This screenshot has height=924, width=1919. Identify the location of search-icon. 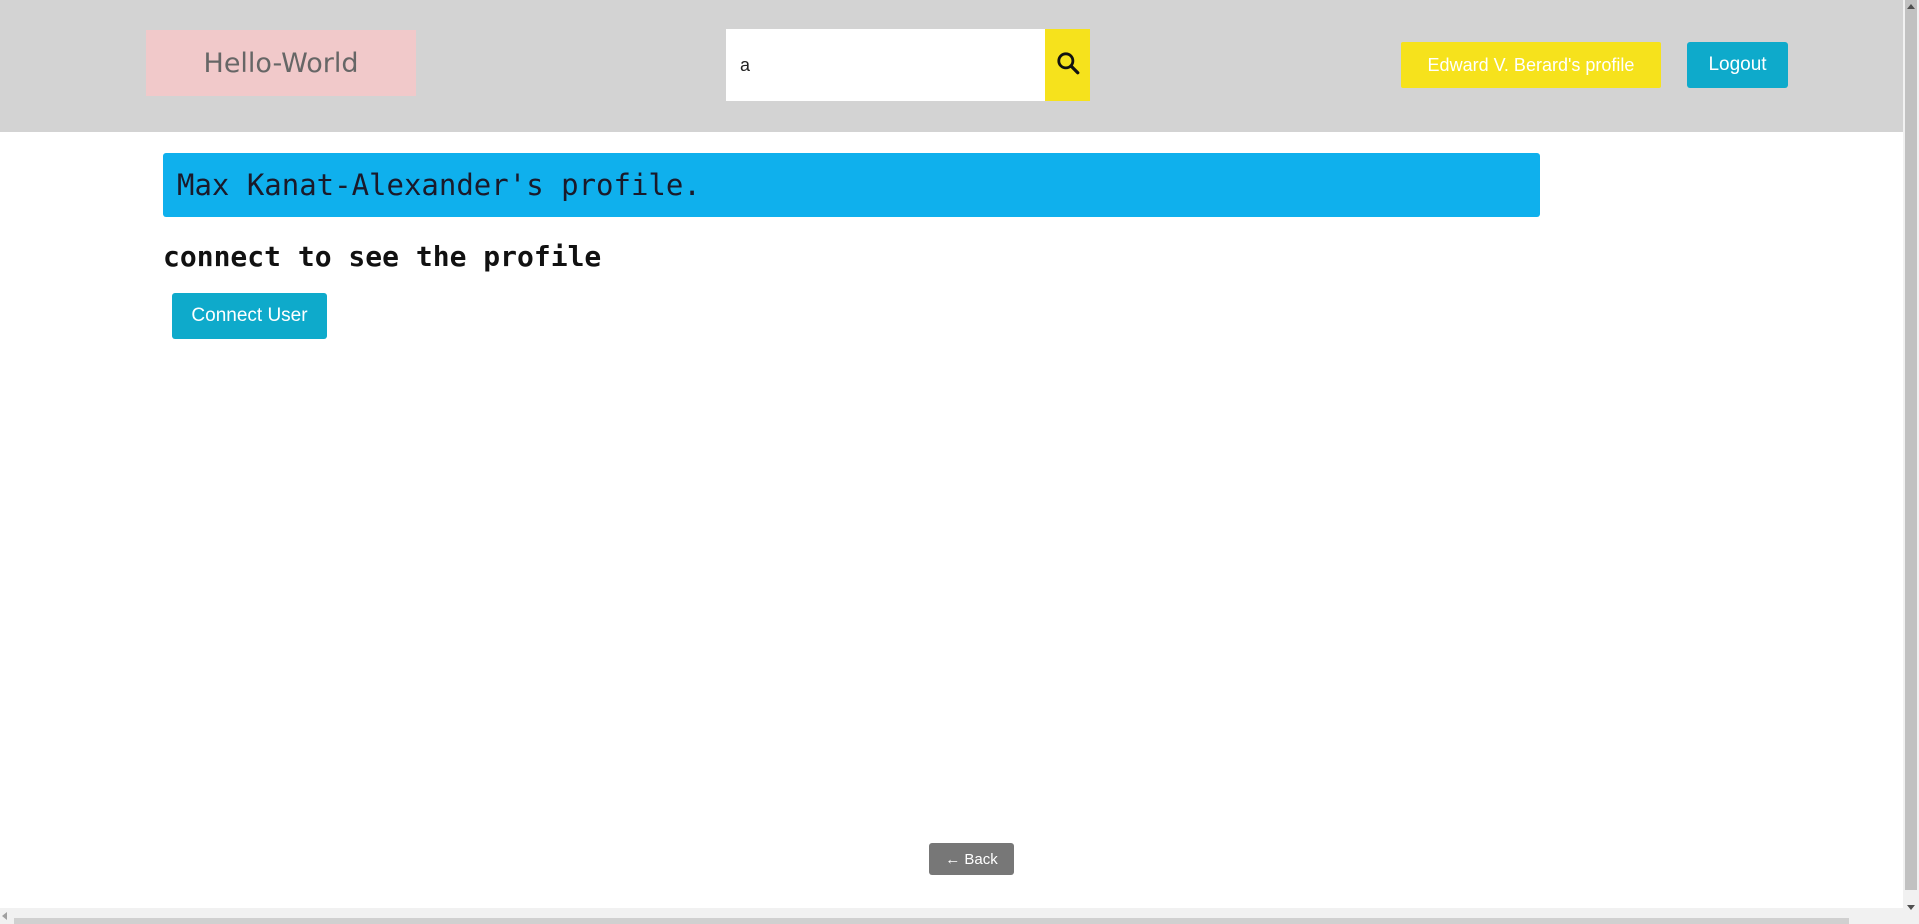
(1068, 65).